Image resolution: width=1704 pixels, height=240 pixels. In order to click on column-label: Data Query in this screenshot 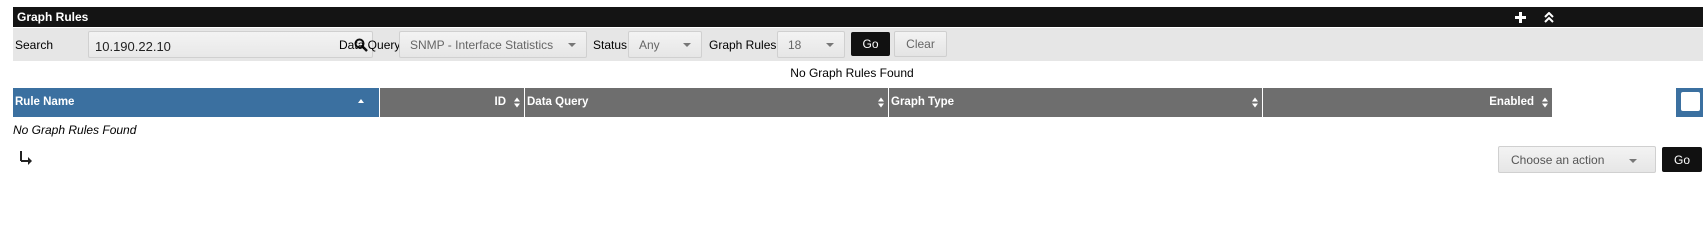, I will do `click(558, 102)`.